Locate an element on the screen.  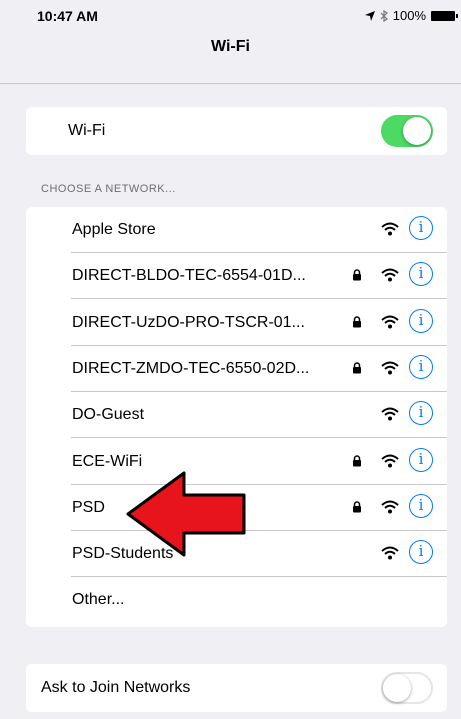
ask-to-join-group: Ask to Join Networks is located at coordinates (236, 688).